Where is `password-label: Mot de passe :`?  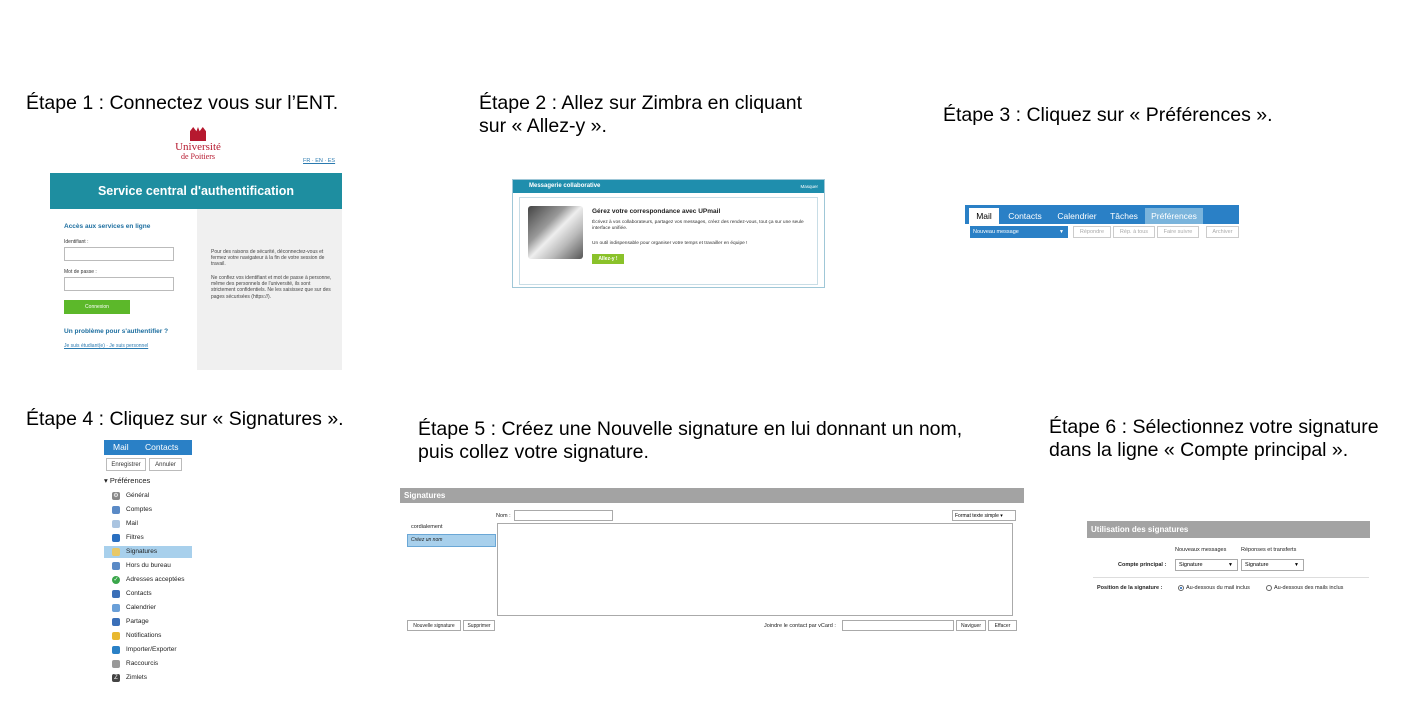 password-label: Mot de passe : is located at coordinates (80, 272).